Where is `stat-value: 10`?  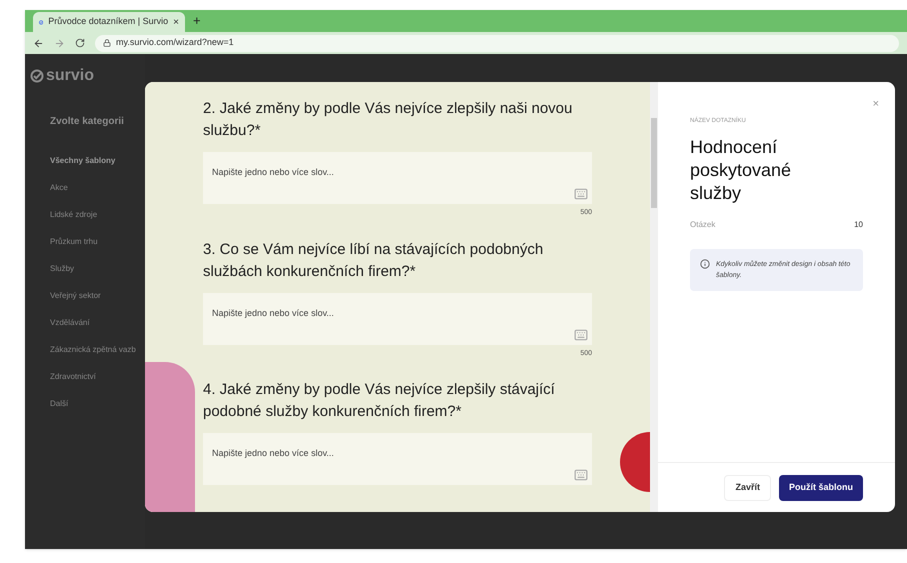 stat-value: 10 is located at coordinates (858, 224).